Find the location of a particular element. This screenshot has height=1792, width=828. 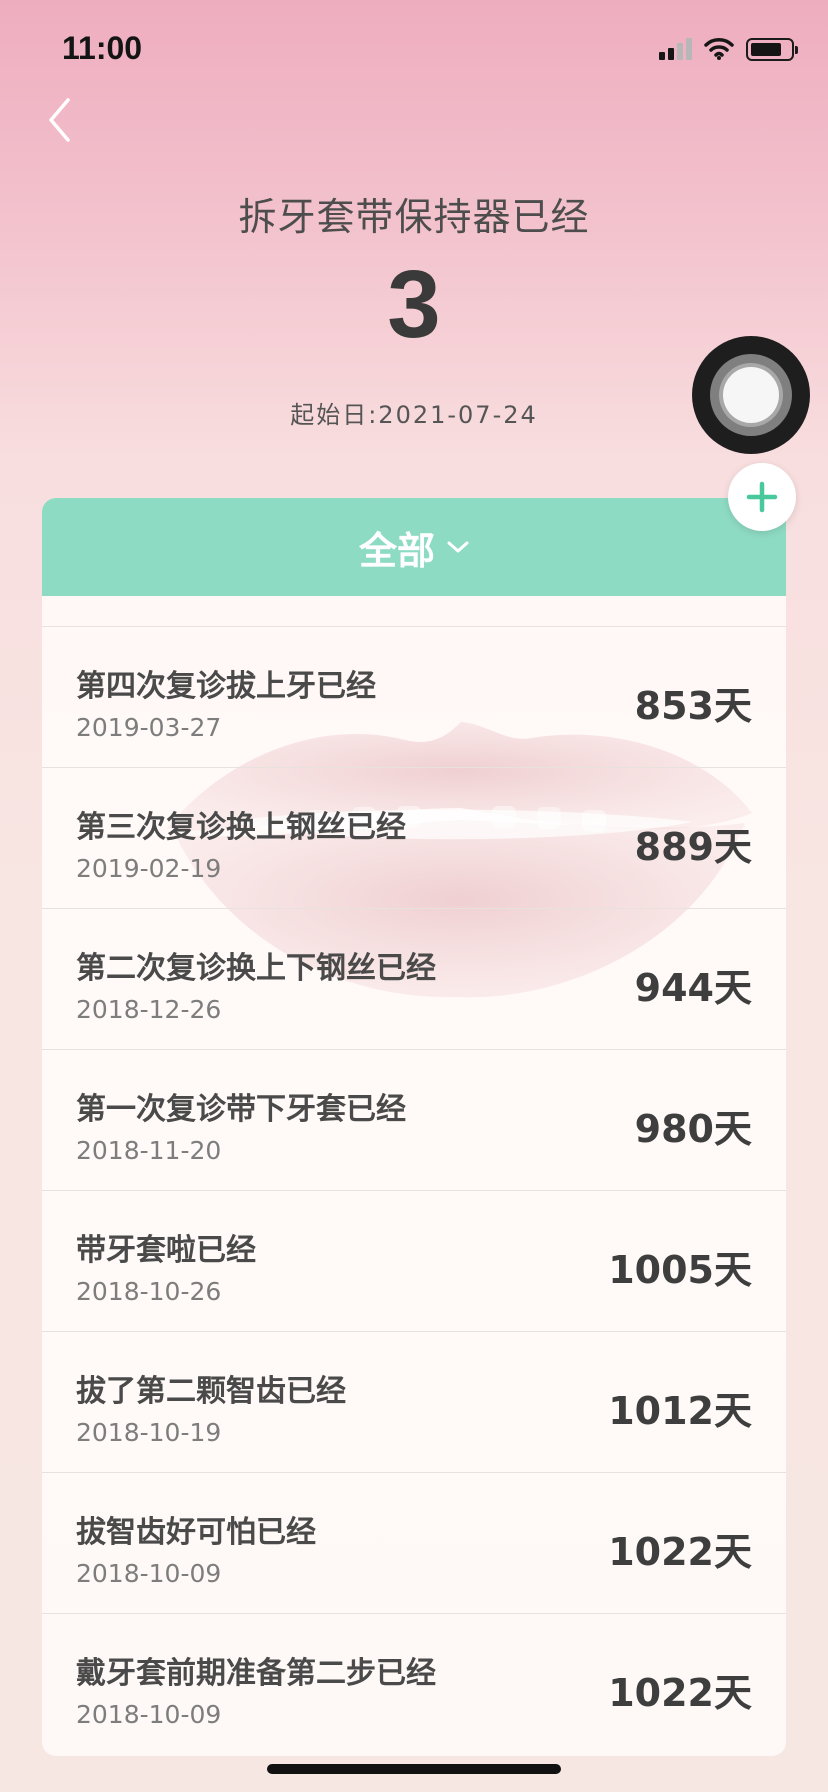

record-row: 带牙套啦已经 2018-10-26 1005天 is located at coordinates (414, 1261).